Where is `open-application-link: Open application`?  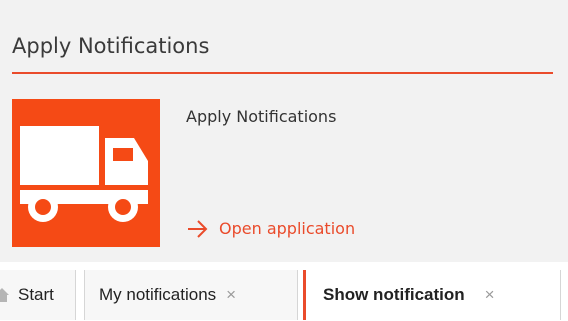 open-application-link: Open application is located at coordinates (271, 228).